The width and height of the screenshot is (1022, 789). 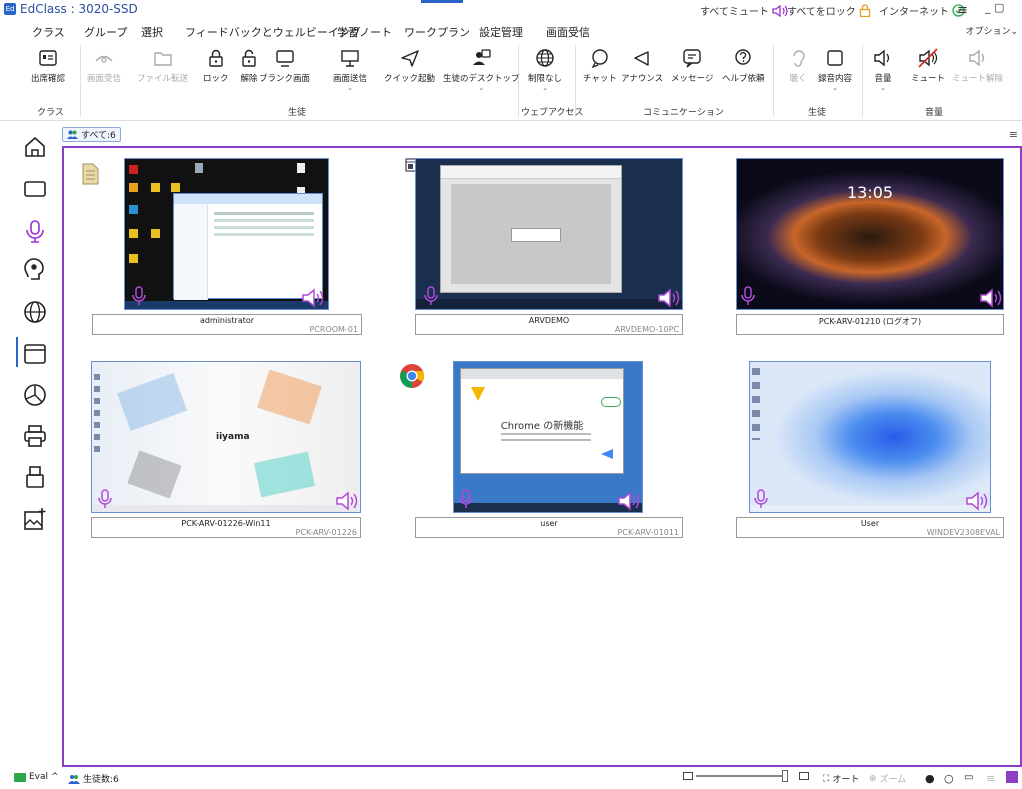 I want to click on filter-all-chip: すべて:6, so click(x=91, y=134).